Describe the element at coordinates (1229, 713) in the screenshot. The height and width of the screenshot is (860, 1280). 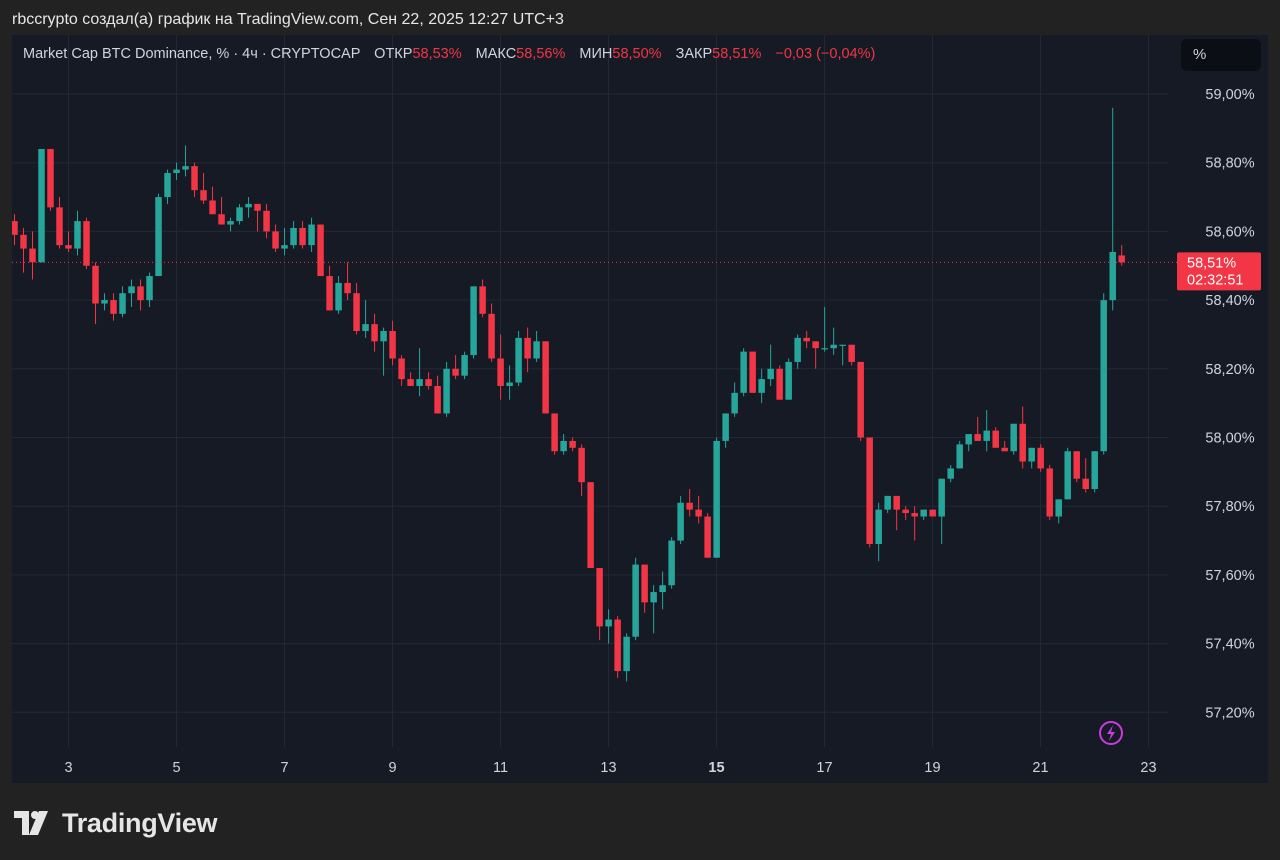
I see `y-tick-label: 57,20%` at that location.